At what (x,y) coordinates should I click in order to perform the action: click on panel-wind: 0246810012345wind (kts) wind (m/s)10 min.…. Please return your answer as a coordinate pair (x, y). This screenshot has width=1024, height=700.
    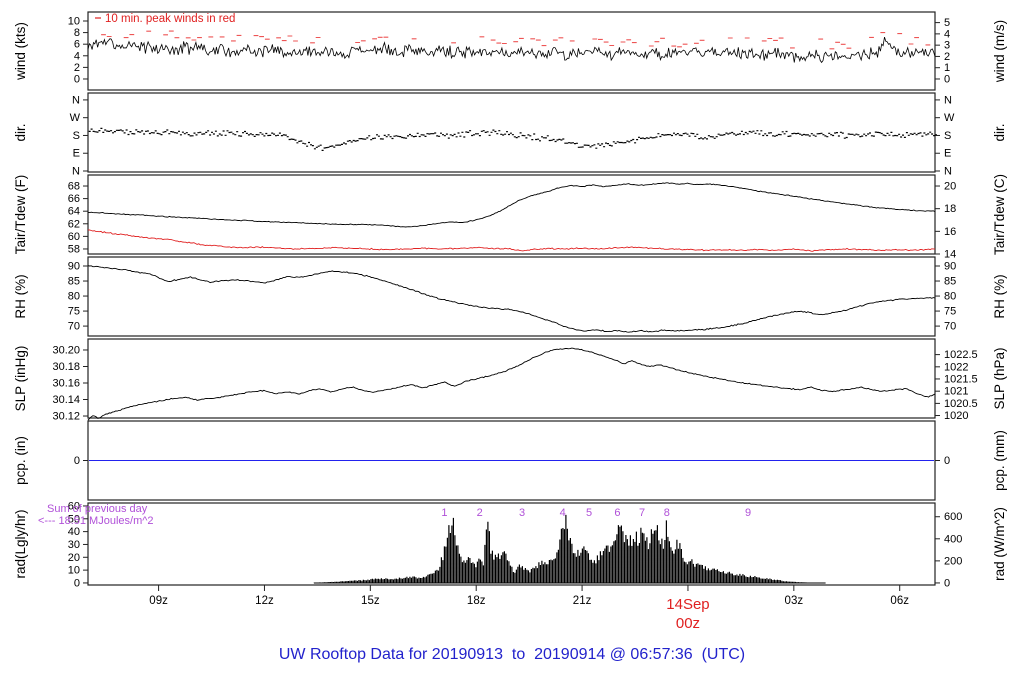
    Looking at the image, I should click on (510, 51).